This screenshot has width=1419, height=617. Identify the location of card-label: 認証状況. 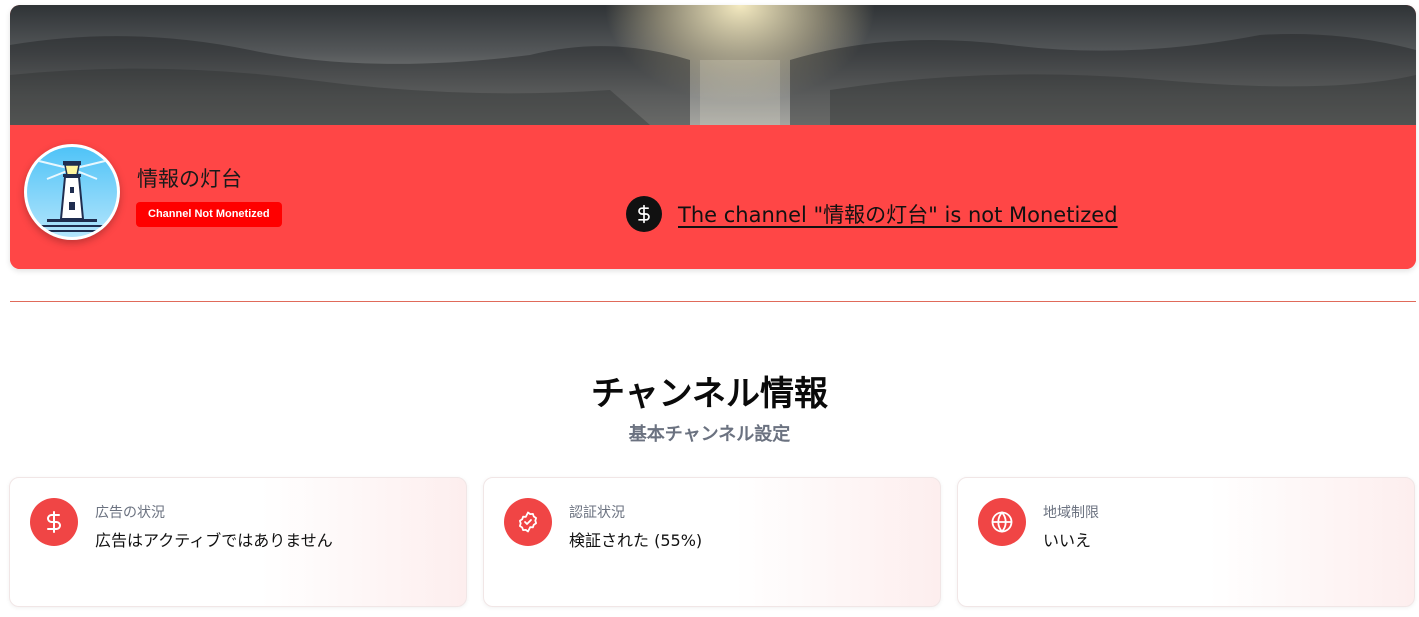
(597, 513).